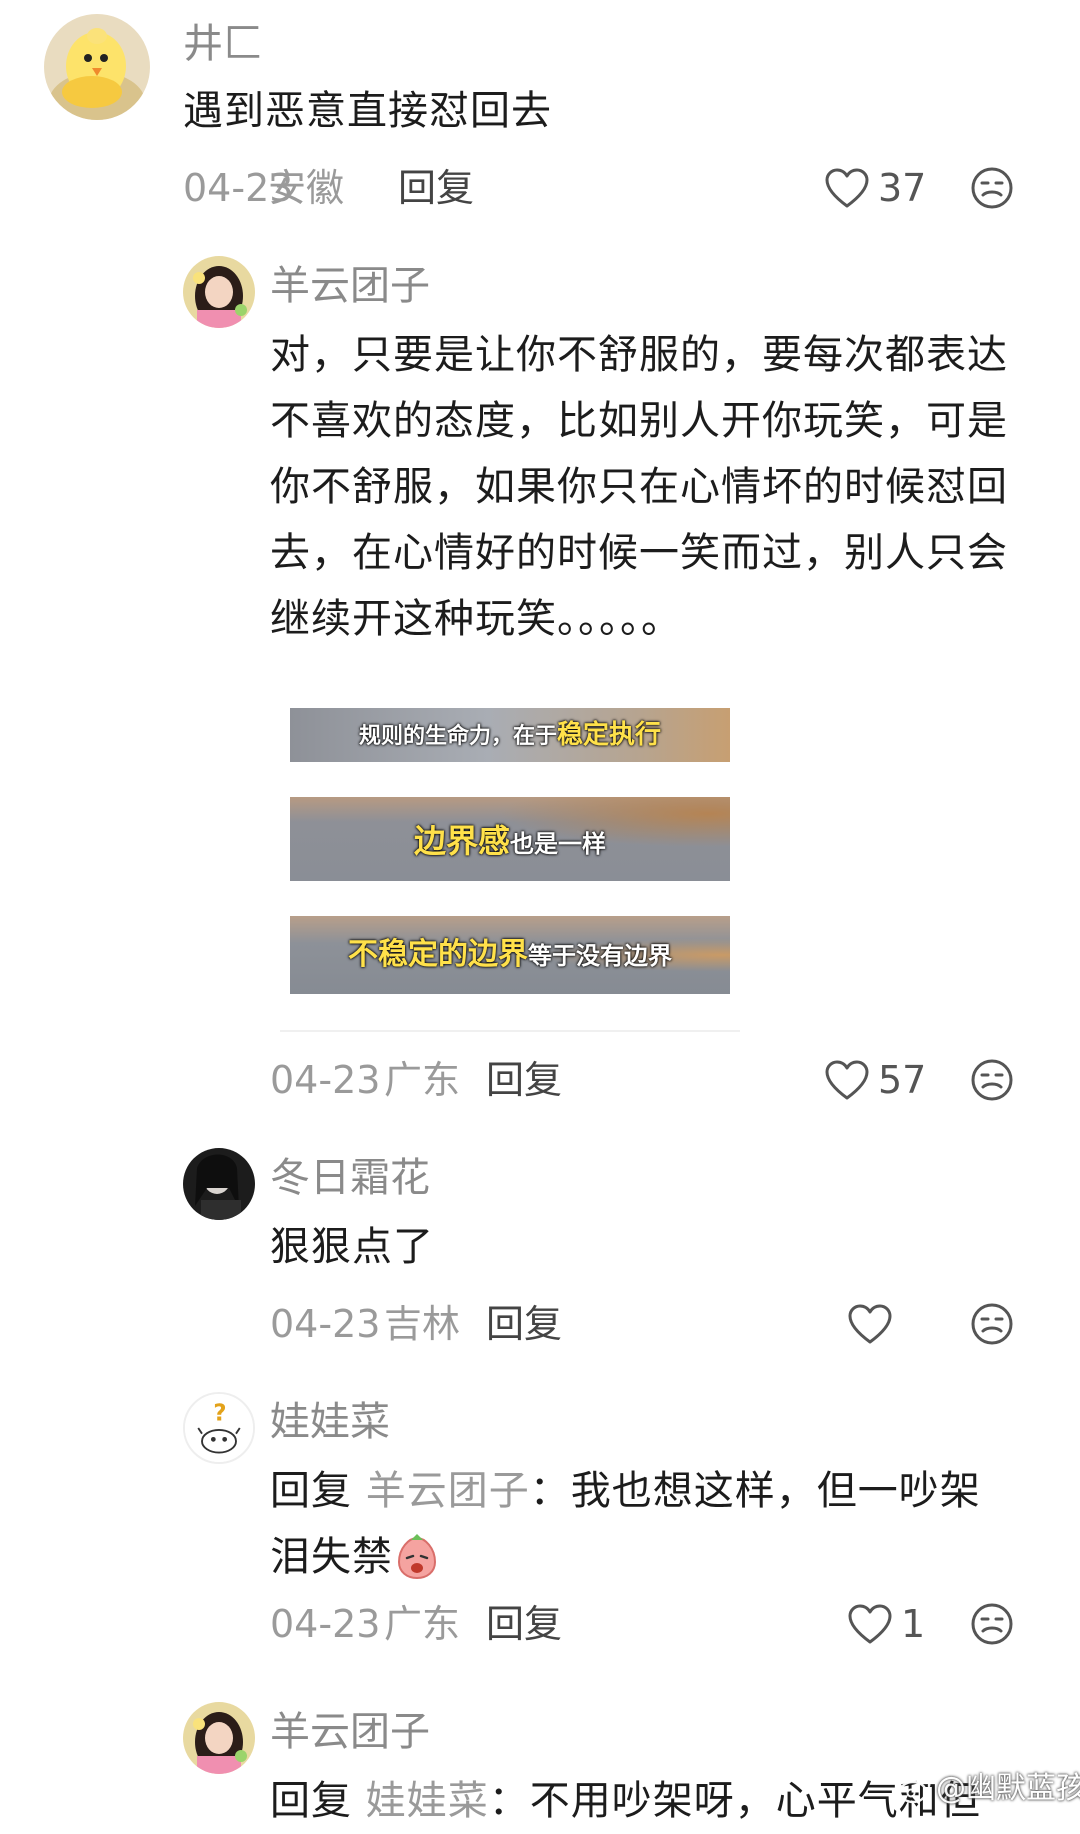 This screenshot has height=1834, width=1080. What do you see at coordinates (902, 188) in the screenshot?
I see `like-count: 37` at bounding box center [902, 188].